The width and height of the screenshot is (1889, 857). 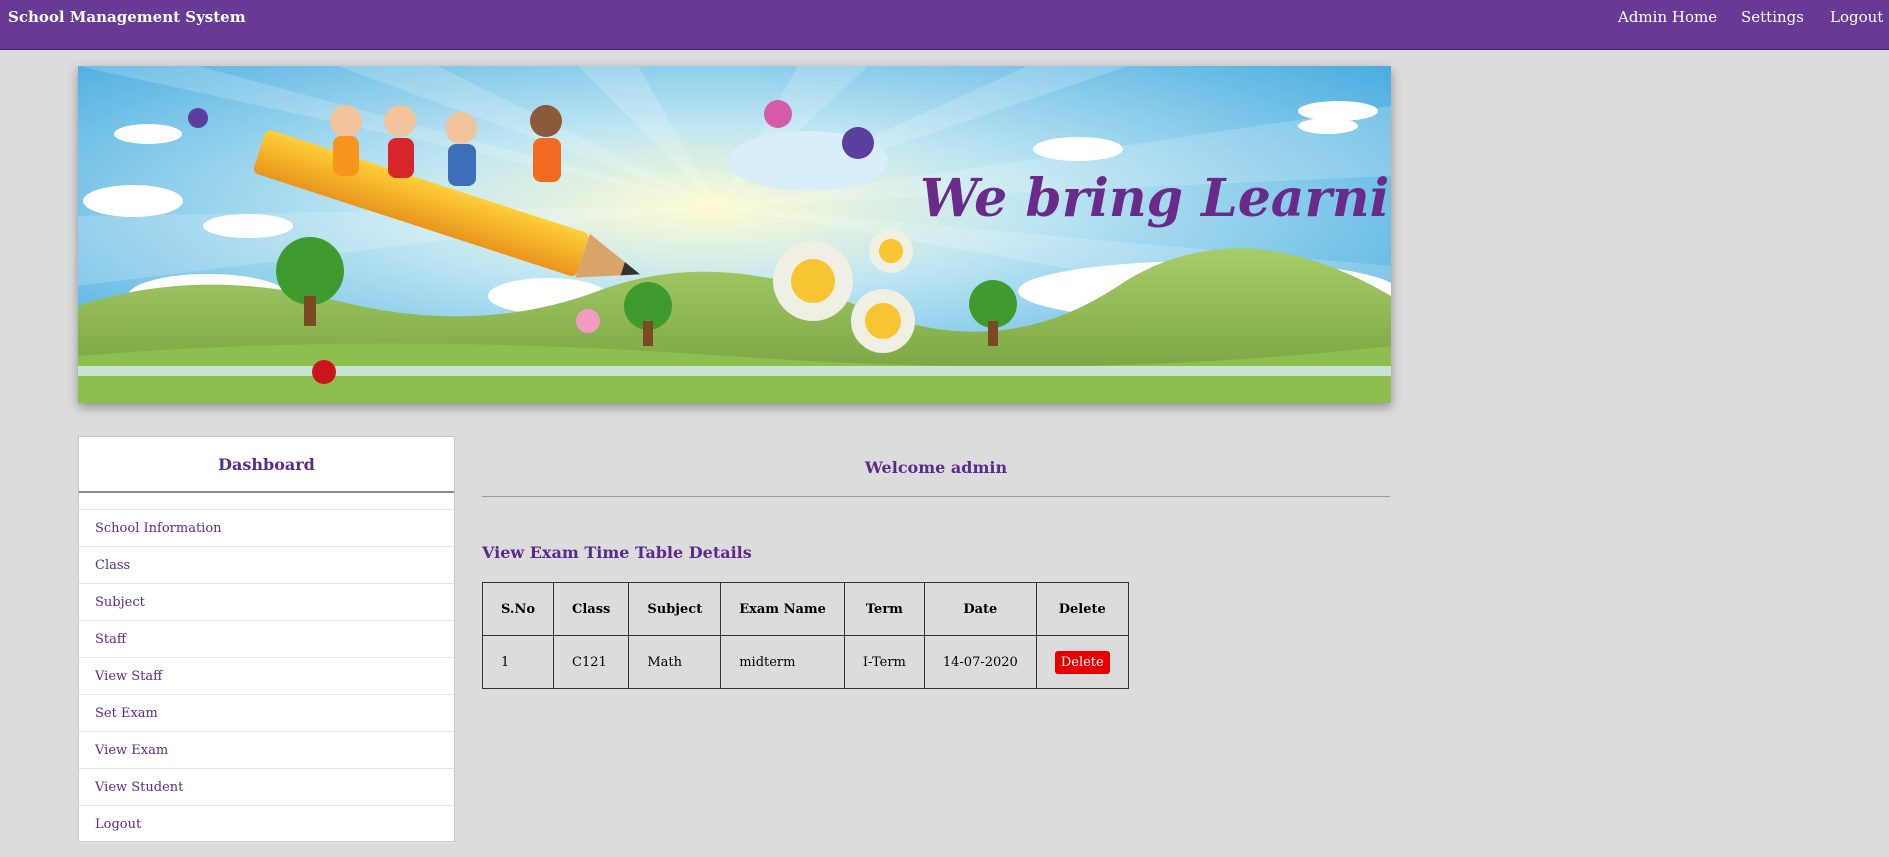 I want to click on sidebar-item-staff: Staff, so click(x=266, y=639).